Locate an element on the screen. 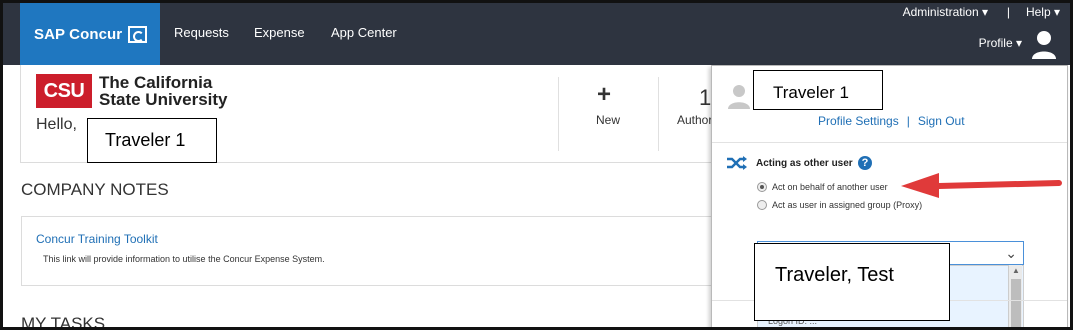 This screenshot has height=330, width=1073. help-menu: Help ▾ is located at coordinates (1043, 12).